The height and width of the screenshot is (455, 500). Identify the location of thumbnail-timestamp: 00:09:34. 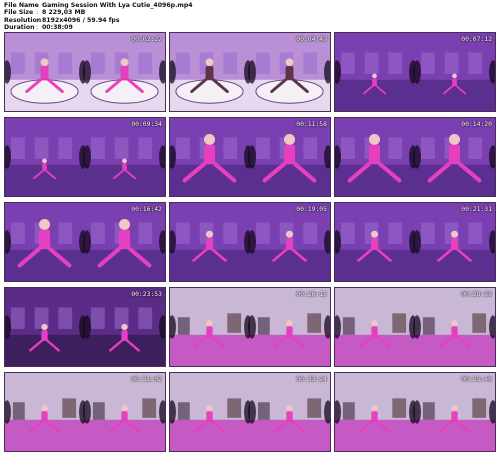
(146, 124).